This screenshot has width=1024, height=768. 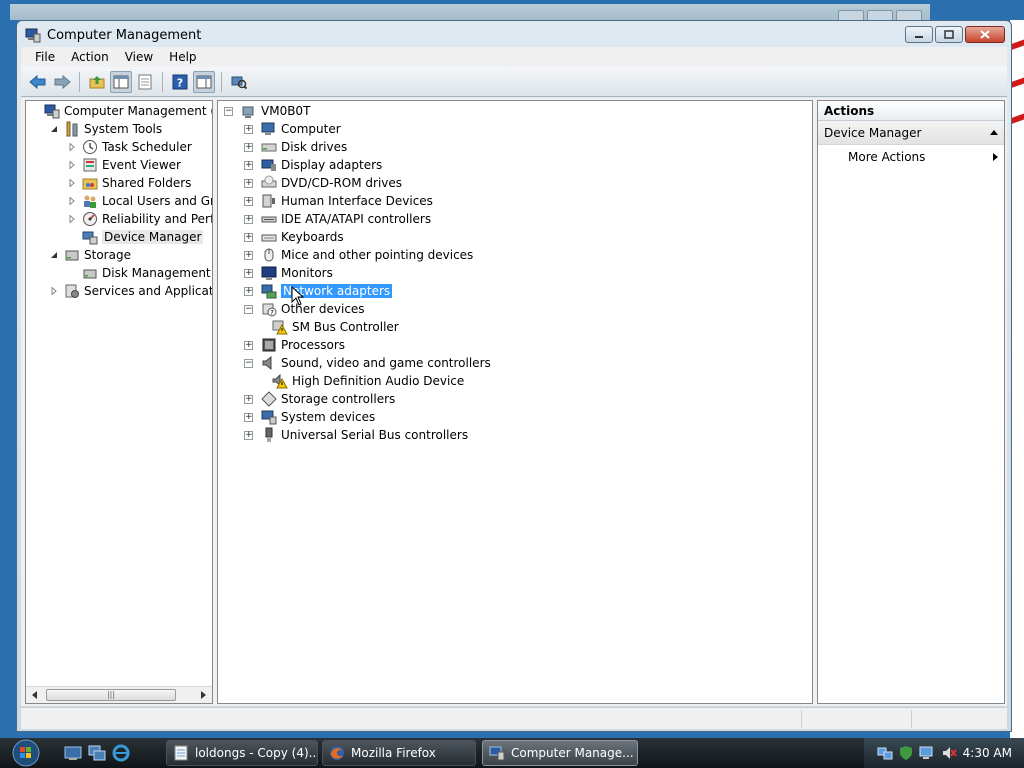 I want to click on scrollbar-thumb: |||, so click(x=111, y=695).